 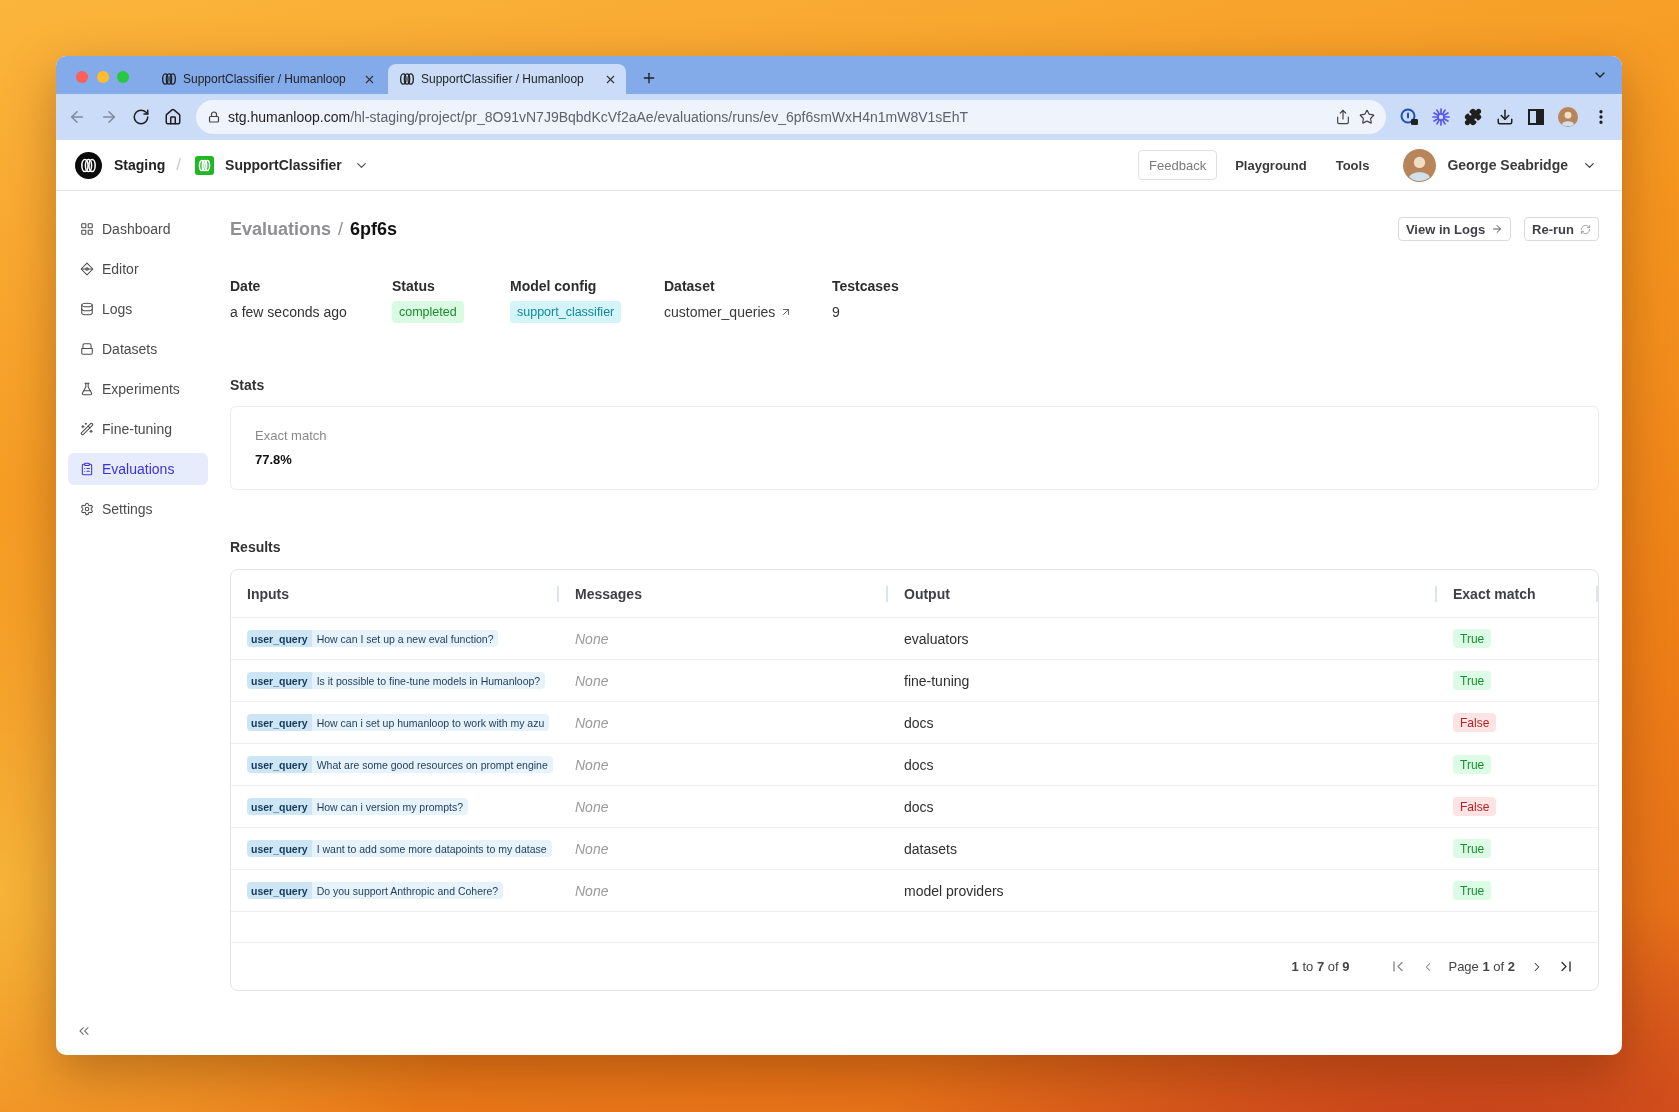 I want to click on nav-link: Tools, so click(x=1352, y=165).